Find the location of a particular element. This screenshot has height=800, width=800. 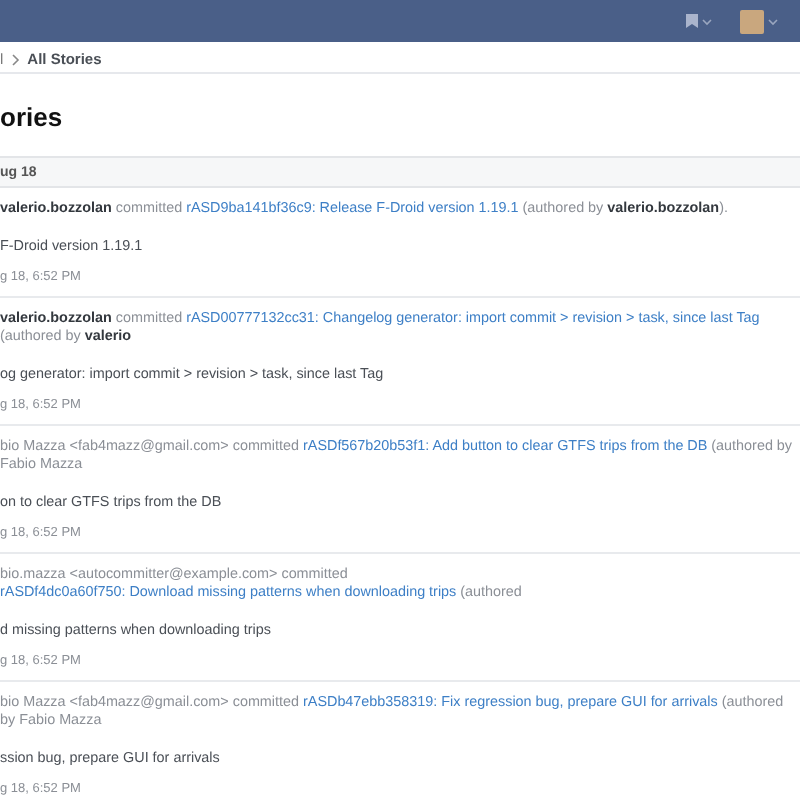

chevron-icon is located at coordinates (15, 60).